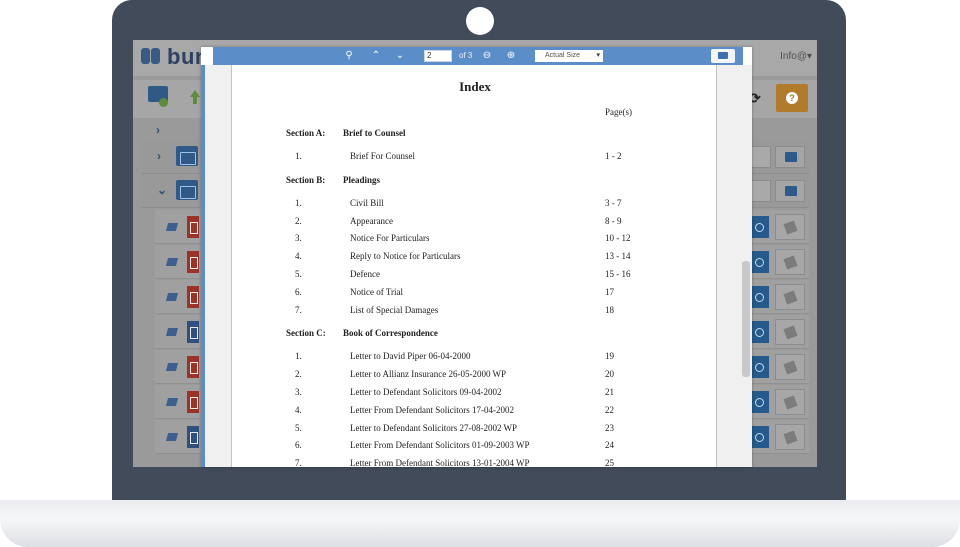 The image size is (960, 547). What do you see at coordinates (618, 256) in the screenshot?
I see `entry-pages: 13 - 14` at bounding box center [618, 256].